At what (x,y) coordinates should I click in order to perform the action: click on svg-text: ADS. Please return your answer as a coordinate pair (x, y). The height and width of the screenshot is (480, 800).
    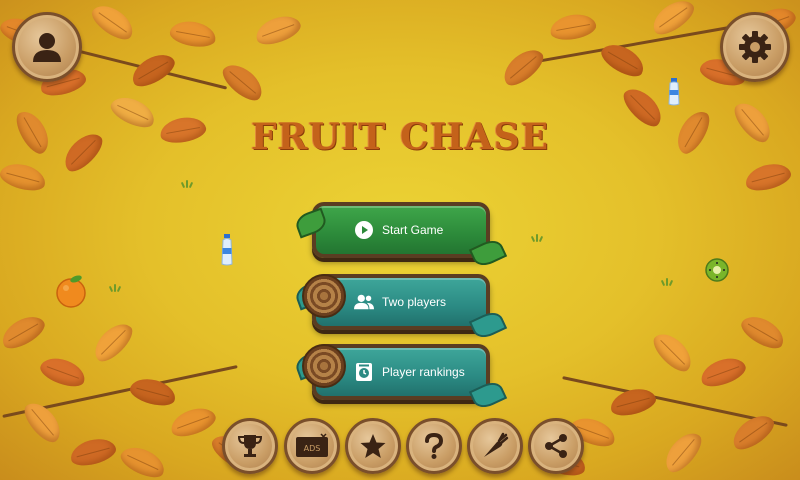
    Looking at the image, I should click on (312, 448).